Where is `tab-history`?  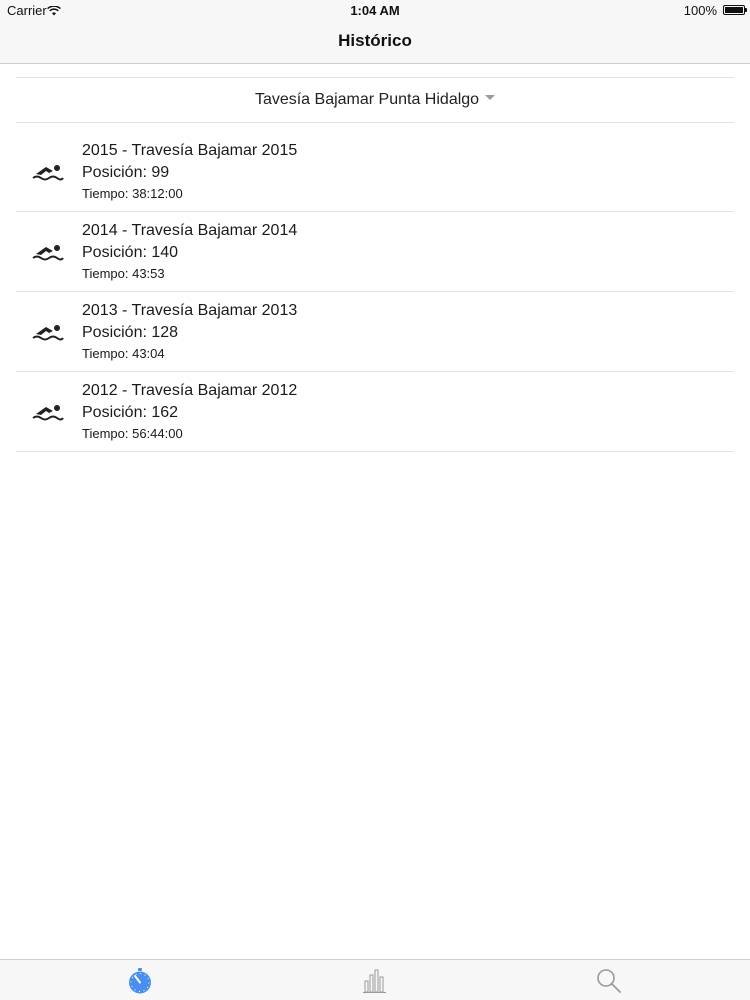
tab-history is located at coordinates (140, 981).